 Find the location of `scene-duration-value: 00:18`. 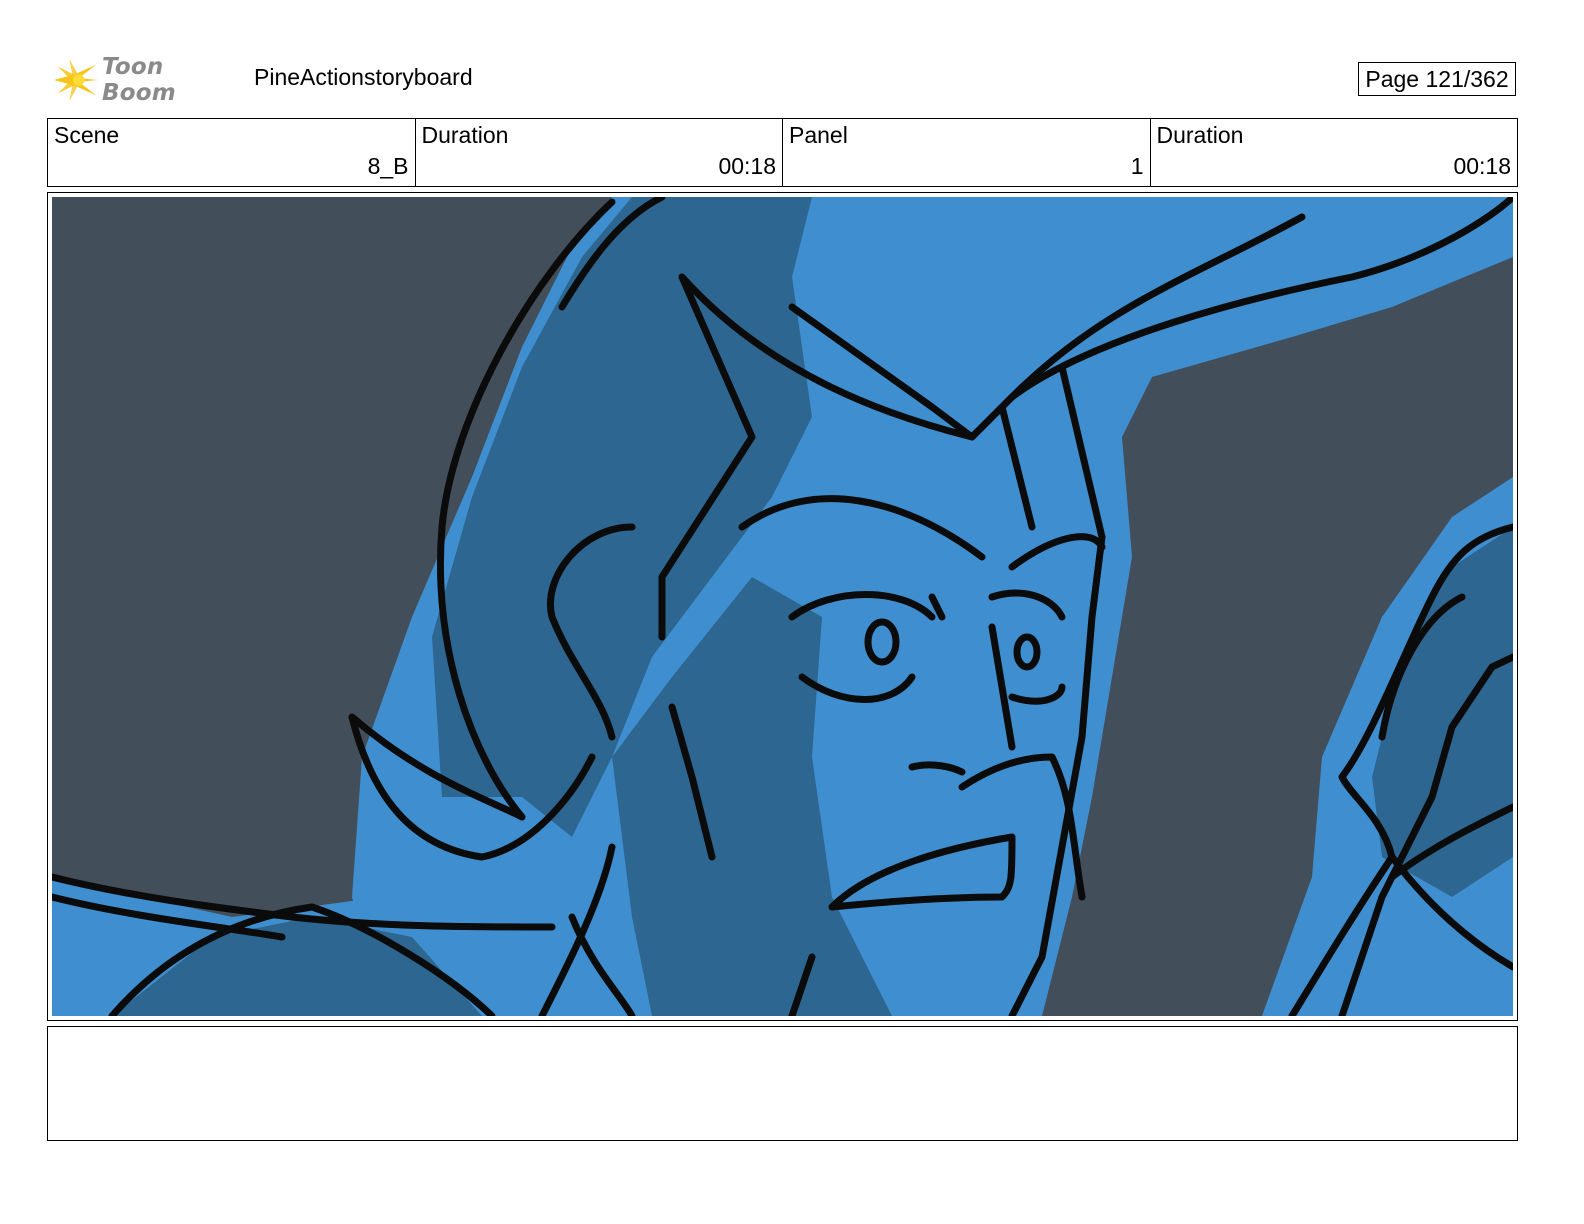

scene-duration-value: 00:18 is located at coordinates (747, 166).